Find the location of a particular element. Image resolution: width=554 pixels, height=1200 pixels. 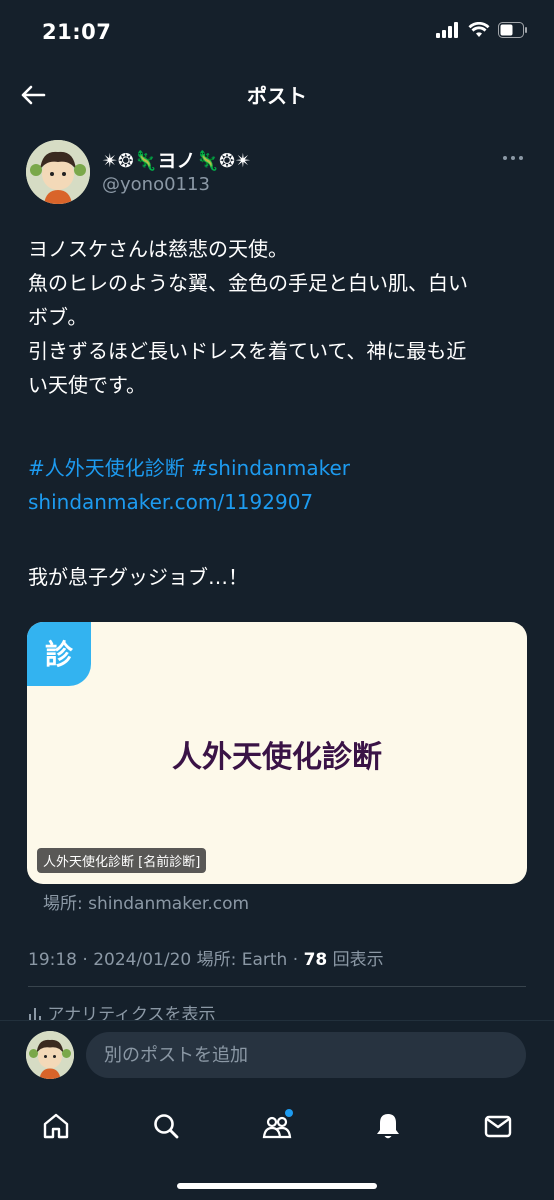

post-location: 場所: Earth is located at coordinates (242, 960).